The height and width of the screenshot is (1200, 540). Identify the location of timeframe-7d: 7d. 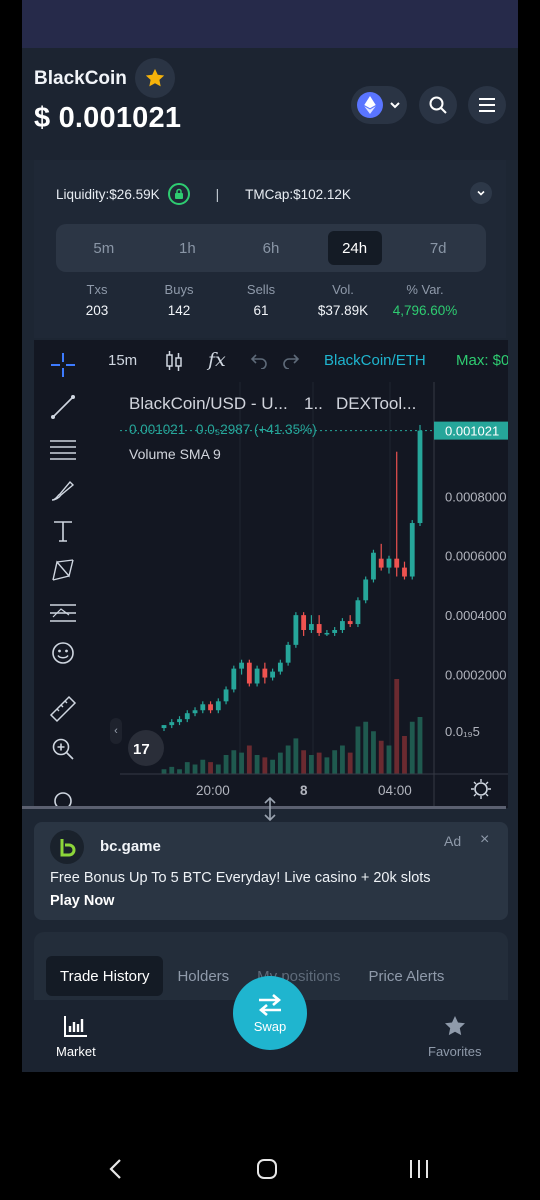
(438, 248).